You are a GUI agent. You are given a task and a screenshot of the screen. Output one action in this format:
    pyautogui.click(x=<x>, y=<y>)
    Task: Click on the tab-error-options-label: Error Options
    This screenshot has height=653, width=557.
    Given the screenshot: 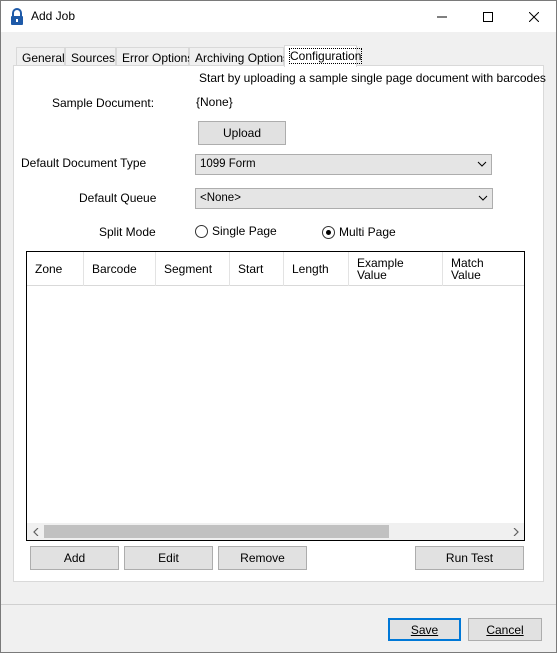 What is the action you would take?
    pyautogui.click(x=158, y=58)
    